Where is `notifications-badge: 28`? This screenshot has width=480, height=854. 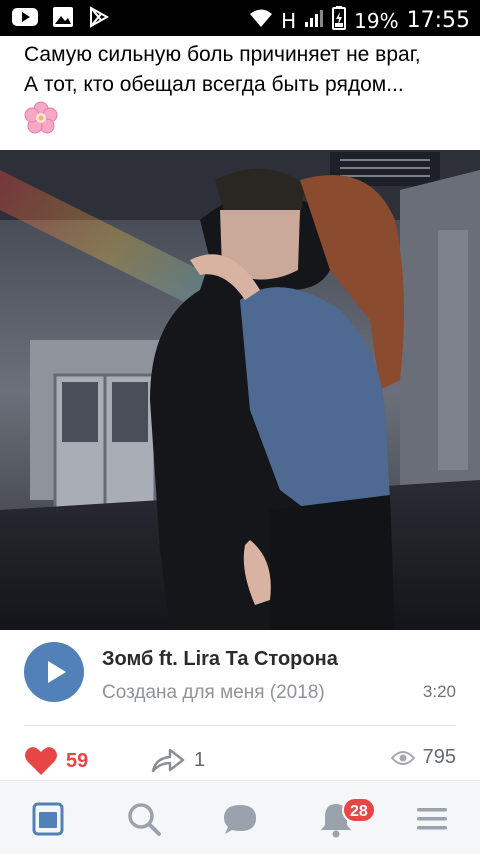
notifications-badge: 28 is located at coordinates (359, 810).